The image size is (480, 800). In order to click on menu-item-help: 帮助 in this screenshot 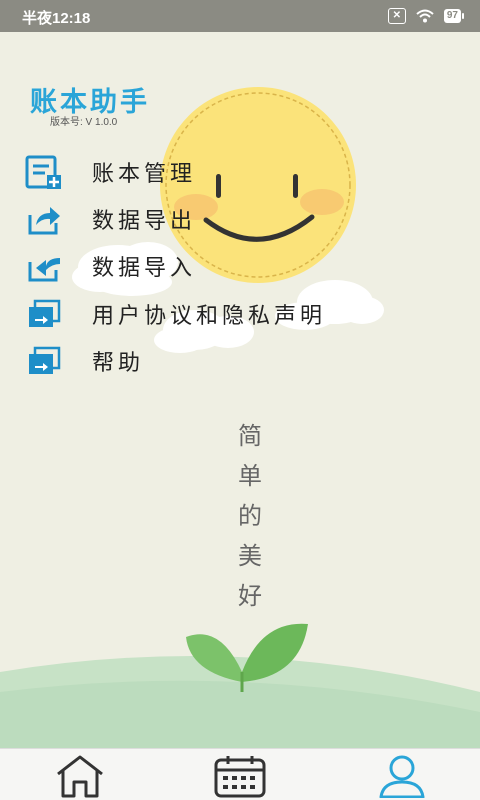, I will do `click(84, 361)`.